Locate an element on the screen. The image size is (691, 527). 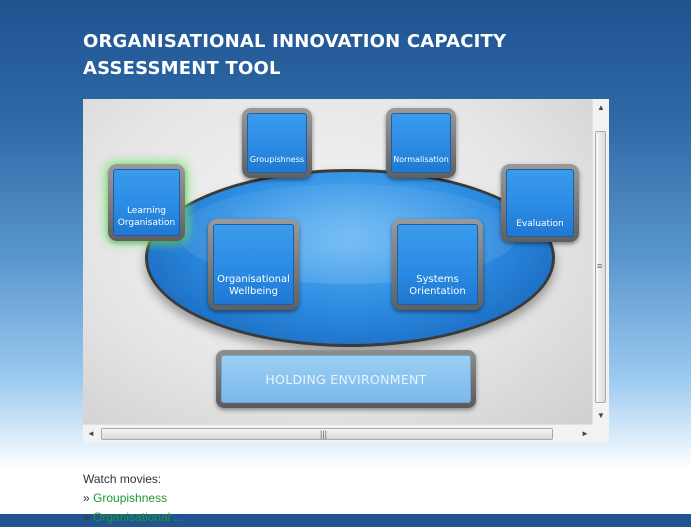
node-evaluation-label: Evaluation is located at coordinates (540, 224).